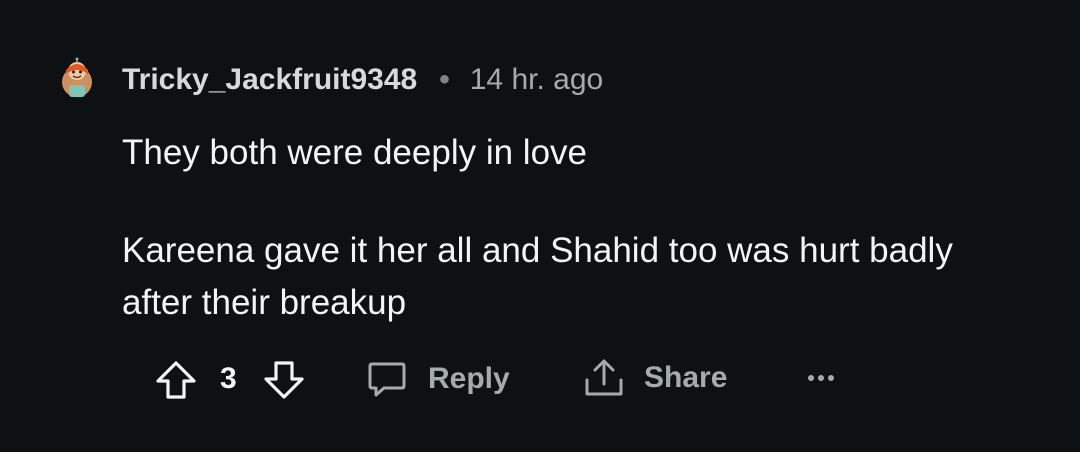  What do you see at coordinates (387, 379) in the screenshot?
I see `speech-bubble-icon` at bounding box center [387, 379].